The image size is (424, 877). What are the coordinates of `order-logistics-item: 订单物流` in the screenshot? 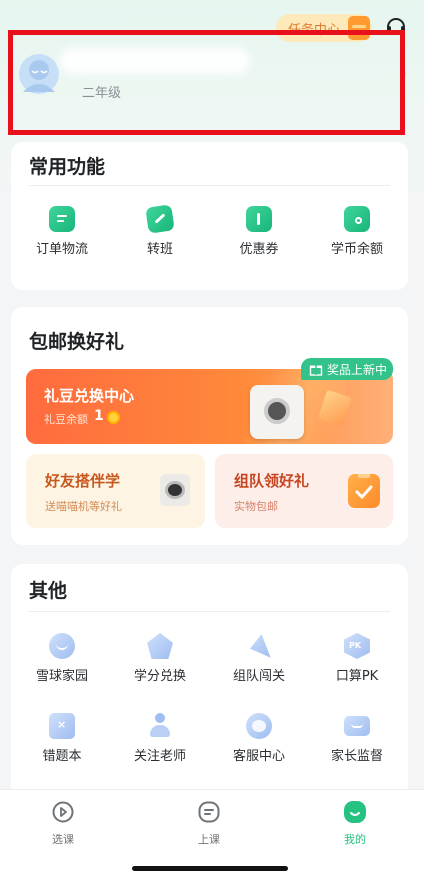 It's located at (62, 231).